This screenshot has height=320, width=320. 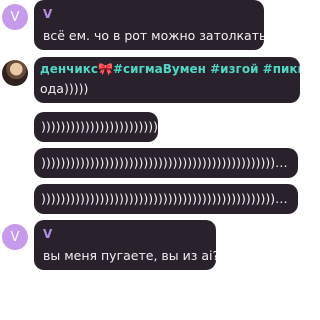 What do you see at coordinates (149, 25) in the screenshot?
I see `message-bubble: V всё ем. чо в рот можно затолкать` at bounding box center [149, 25].